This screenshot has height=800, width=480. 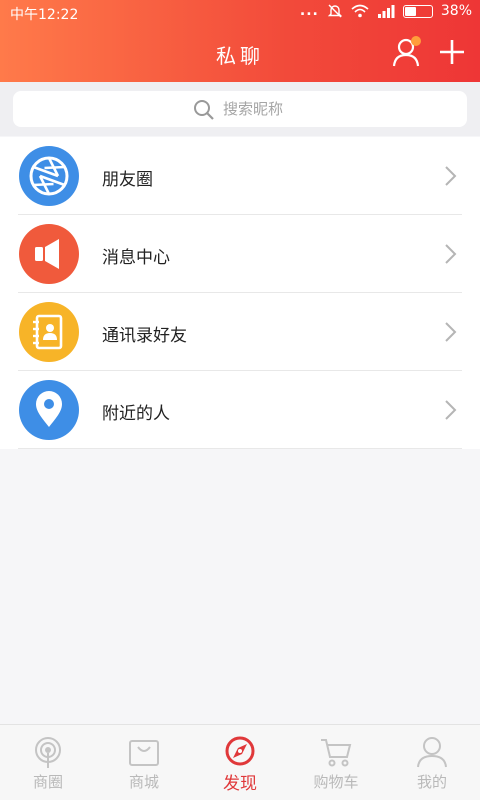 I want to click on menu-item-label: 附近的人, so click(x=136, y=414).